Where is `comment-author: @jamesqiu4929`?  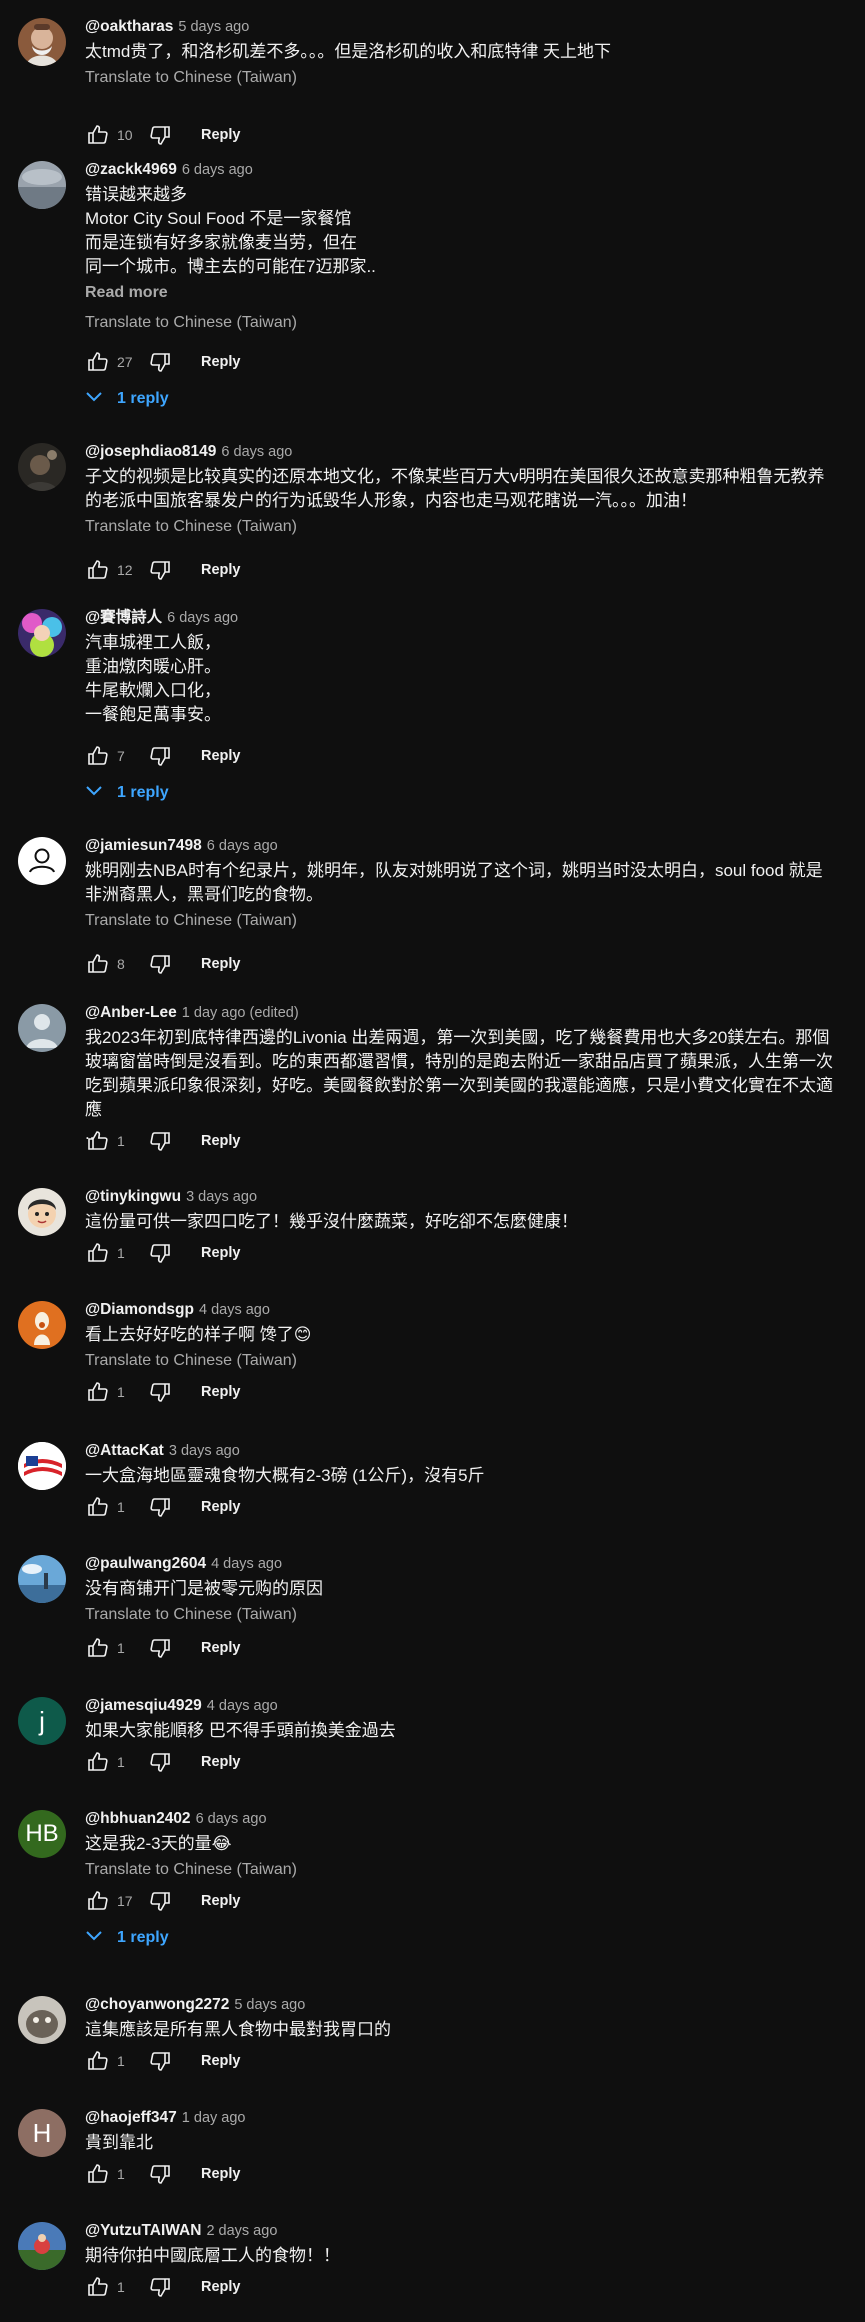 comment-author: @jamesqiu4929 is located at coordinates (143, 1705).